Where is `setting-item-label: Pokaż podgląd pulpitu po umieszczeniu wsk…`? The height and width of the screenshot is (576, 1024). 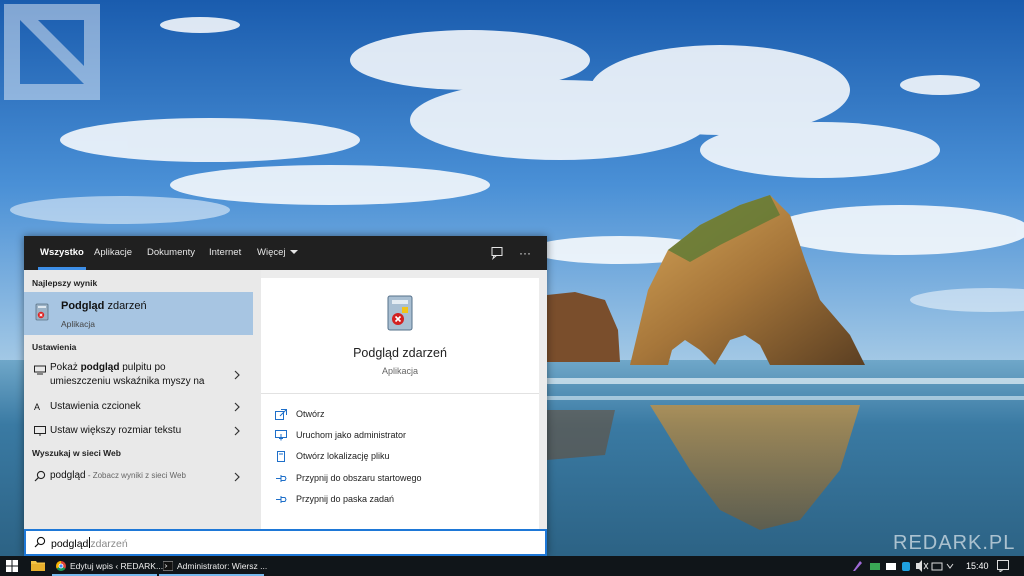 setting-item-label: Pokaż podgląd pulpitu po umieszczeniu wsk… is located at coordinates (127, 374).